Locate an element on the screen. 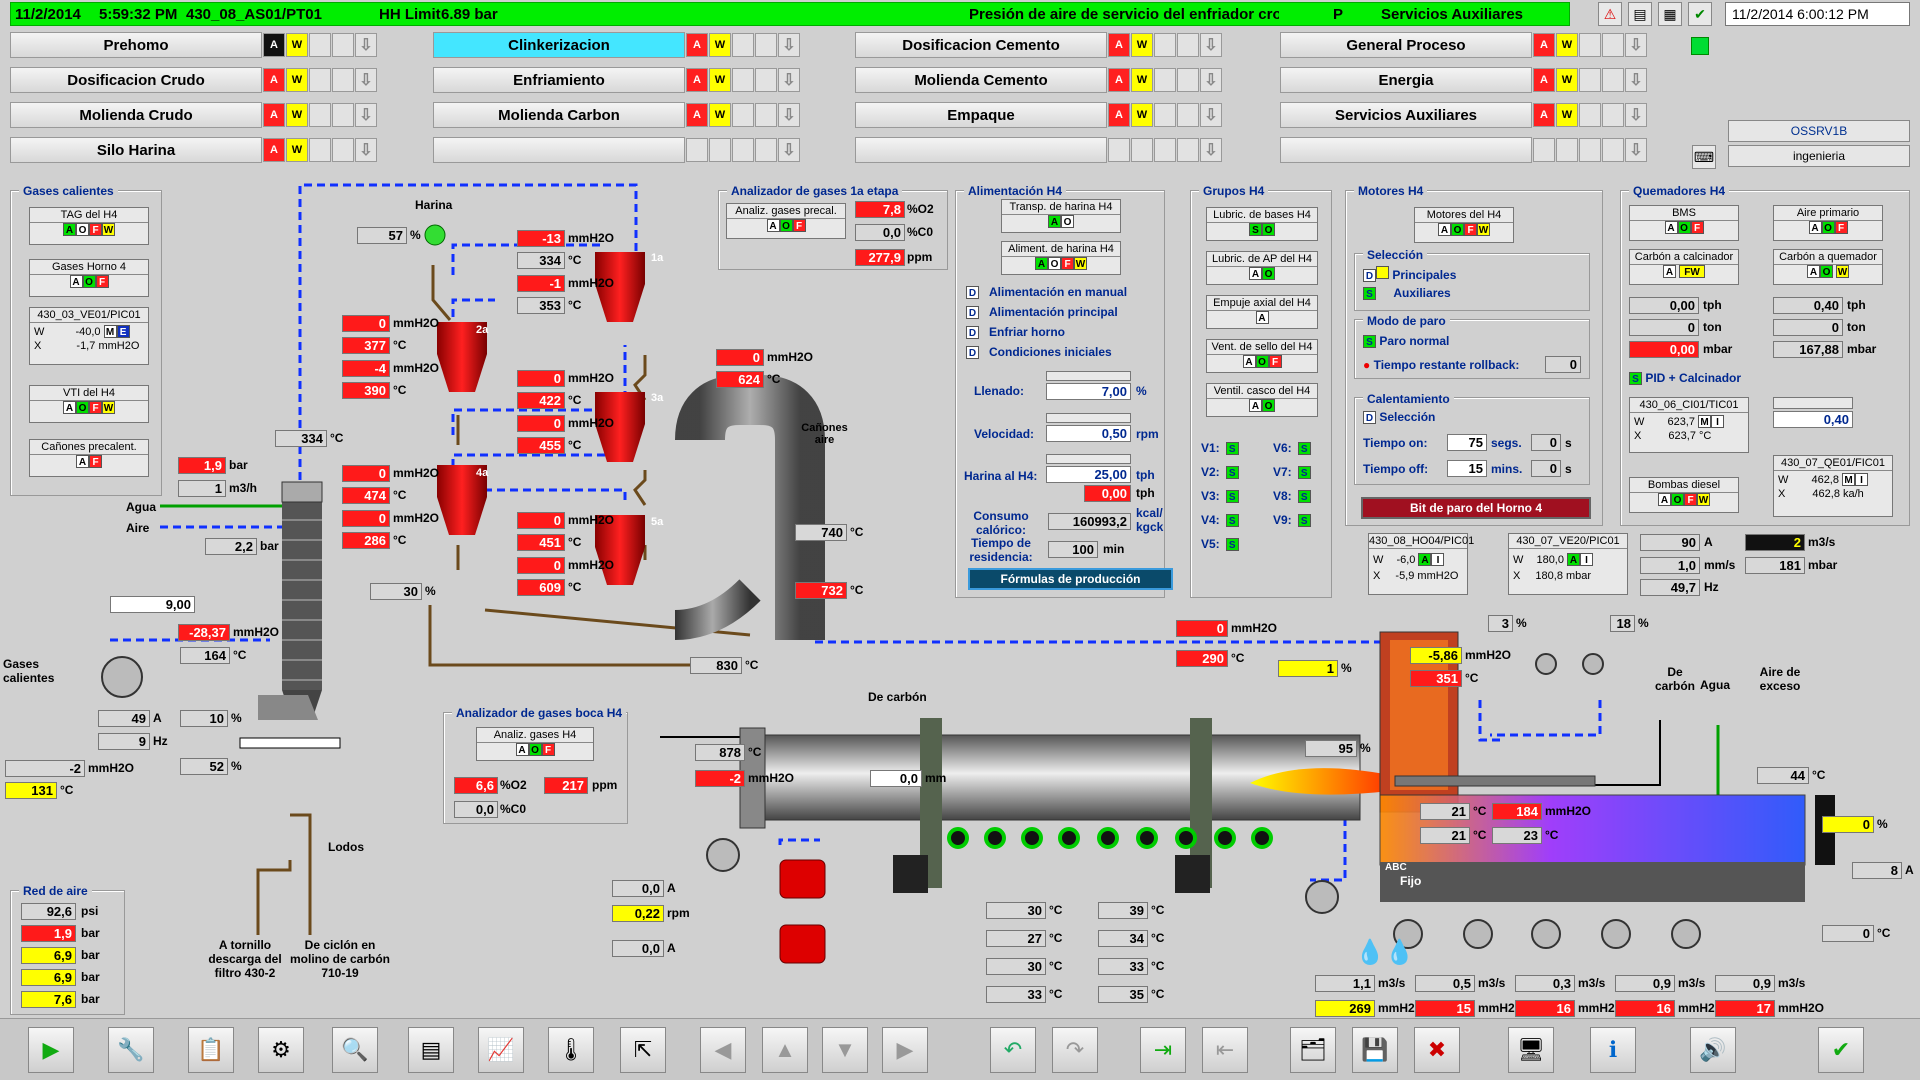 This screenshot has height=1080, width=1920. export-icon: ⇱ is located at coordinates (643, 1050).